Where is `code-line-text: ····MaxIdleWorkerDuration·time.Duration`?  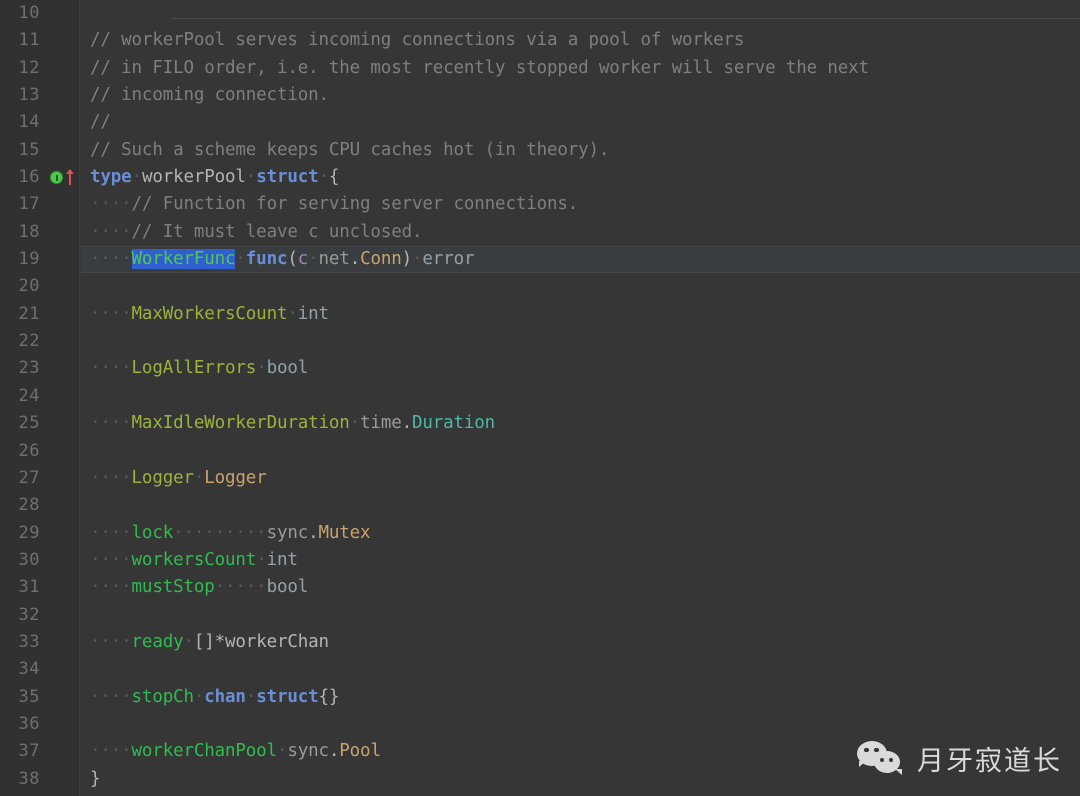
code-line-text: ····MaxIdleWorkerDuration·time.Duration is located at coordinates (288, 423).